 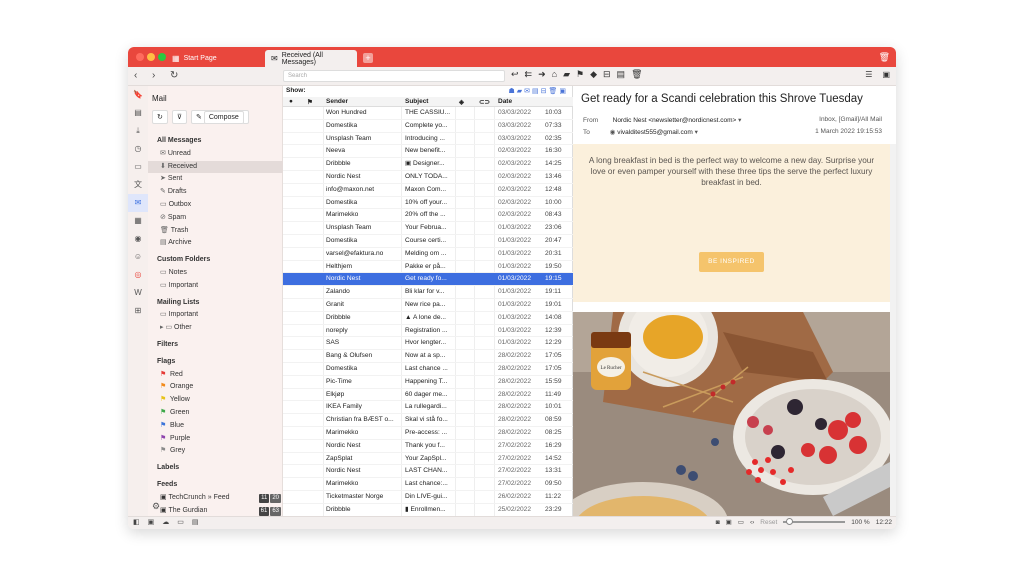 What do you see at coordinates (428, 369) in the screenshot?
I see `message-row: Domestika Last chance ... 28/02/2022 17:05` at bounding box center [428, 369].